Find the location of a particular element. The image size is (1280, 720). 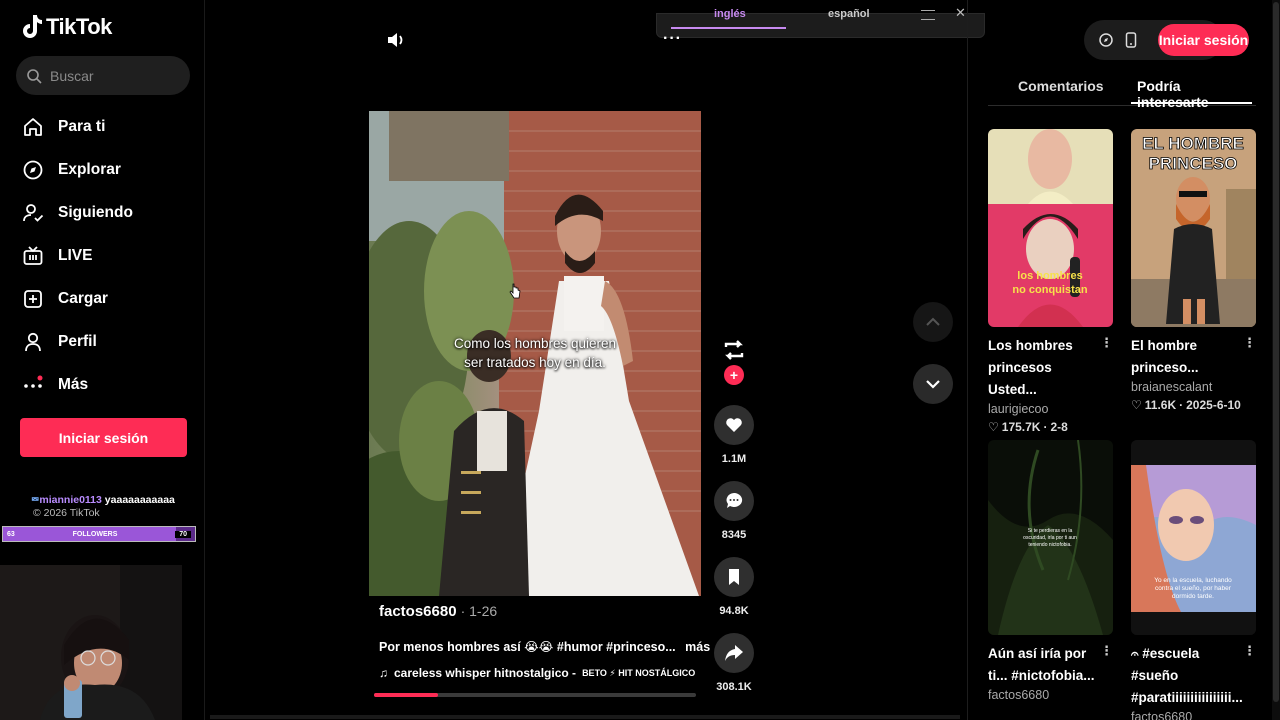

language-toggle-bar: inglés español ✕ is located at coordinates (820, 21).